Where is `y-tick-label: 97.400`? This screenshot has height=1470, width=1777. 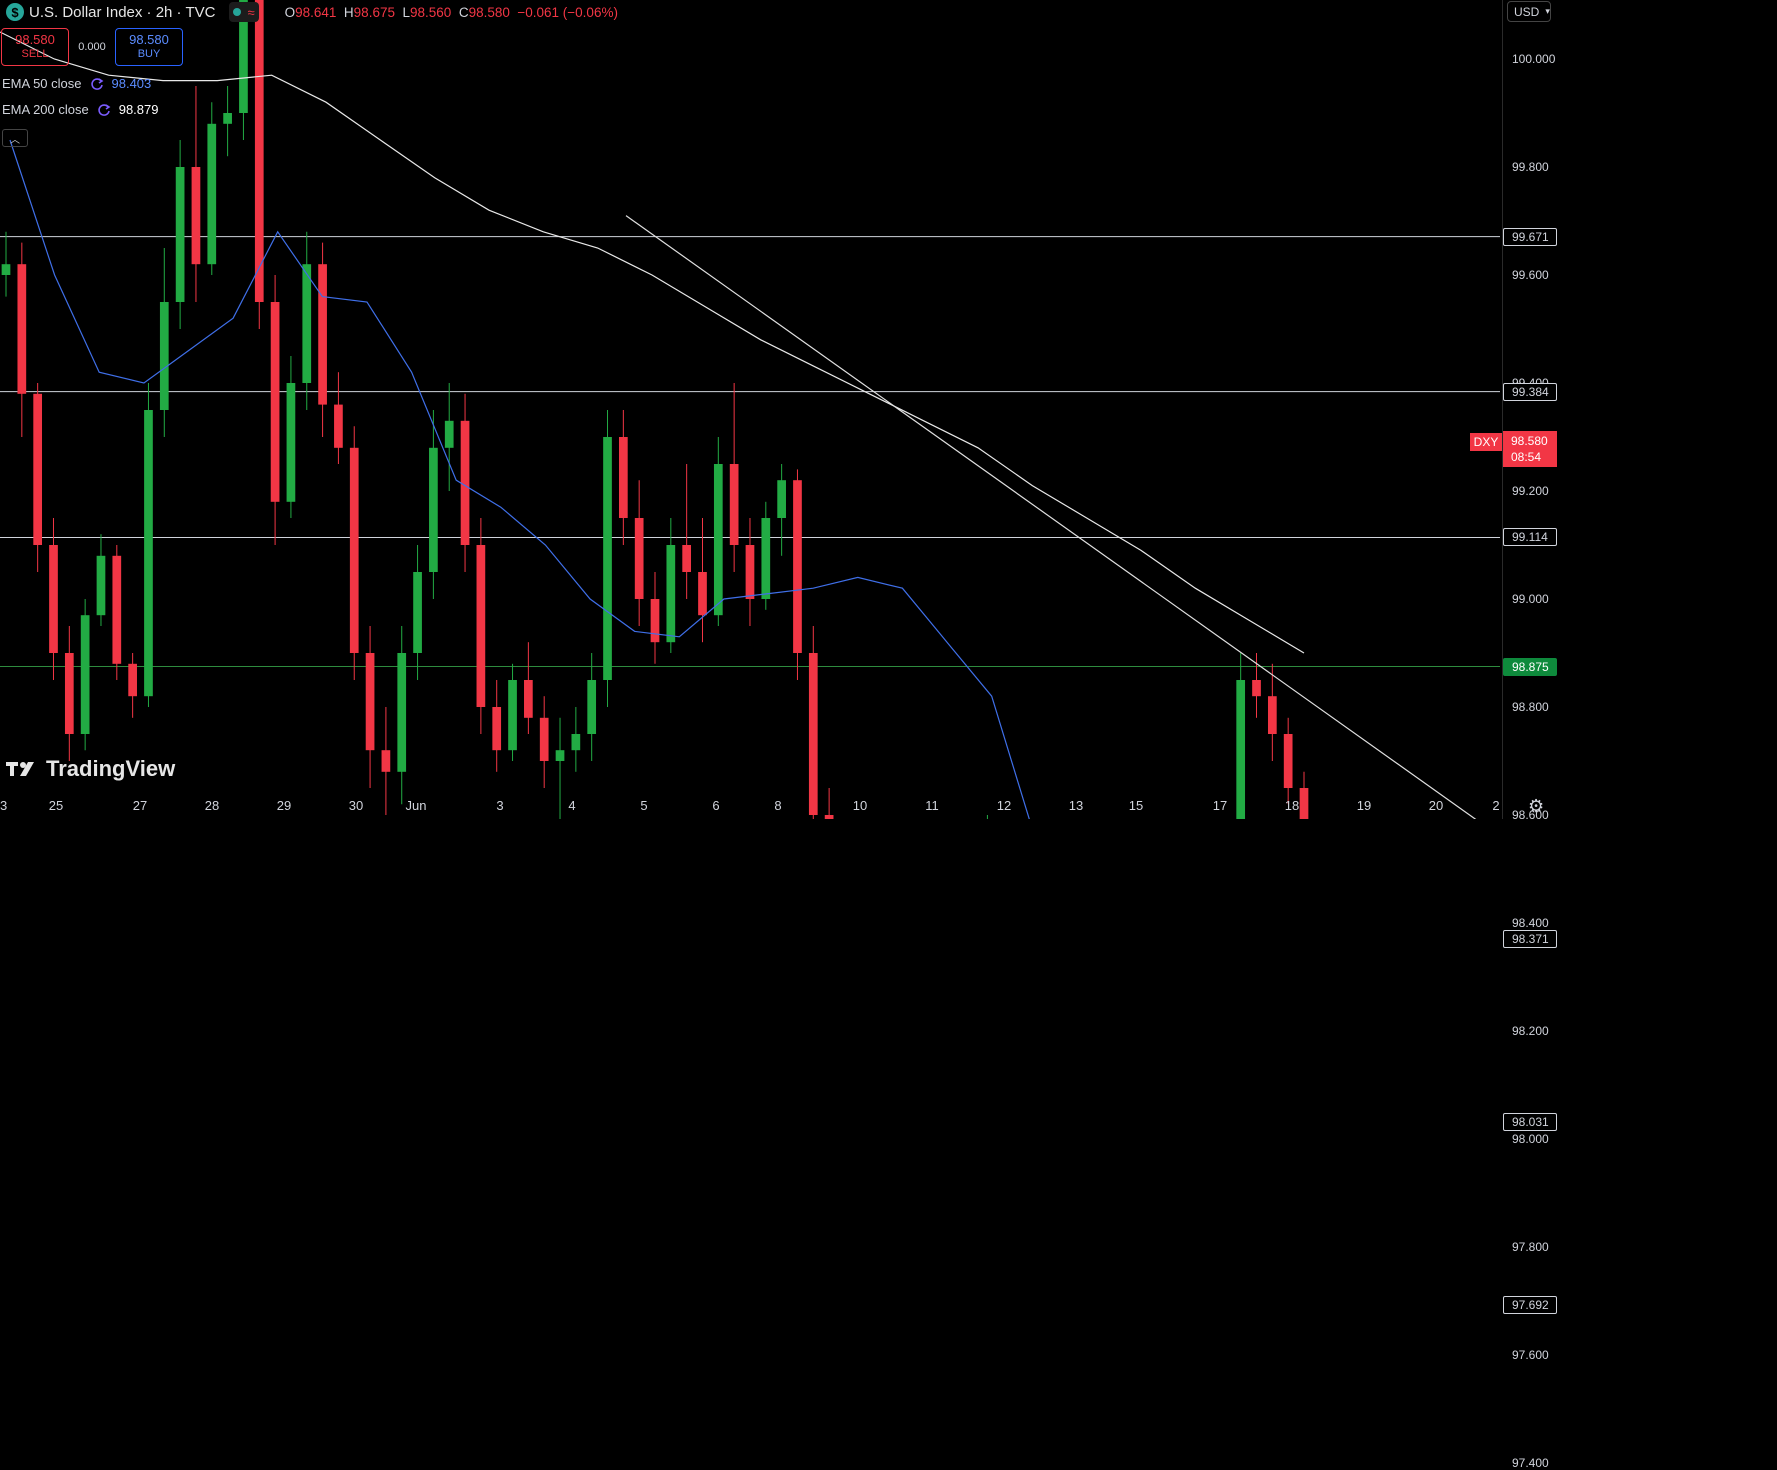
y-tick-label: 97.400 is located at coordinates (1530, 1463).